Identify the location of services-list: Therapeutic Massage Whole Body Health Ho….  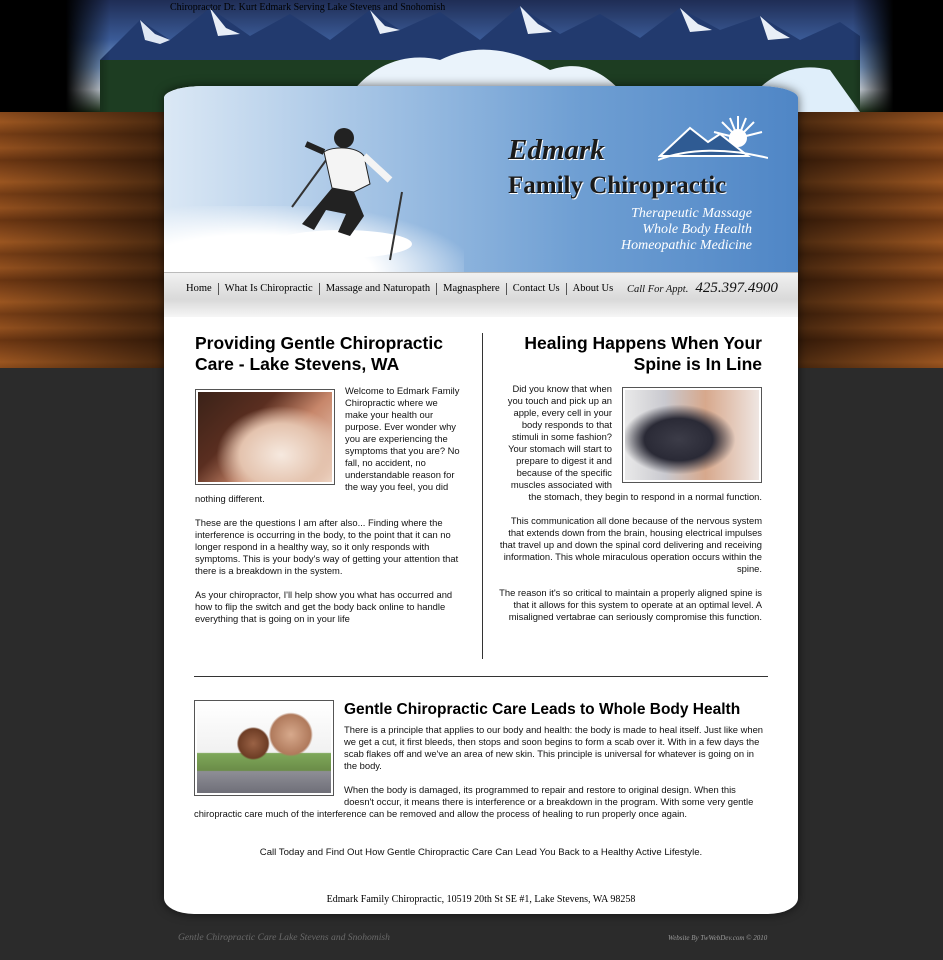
(686, 230).